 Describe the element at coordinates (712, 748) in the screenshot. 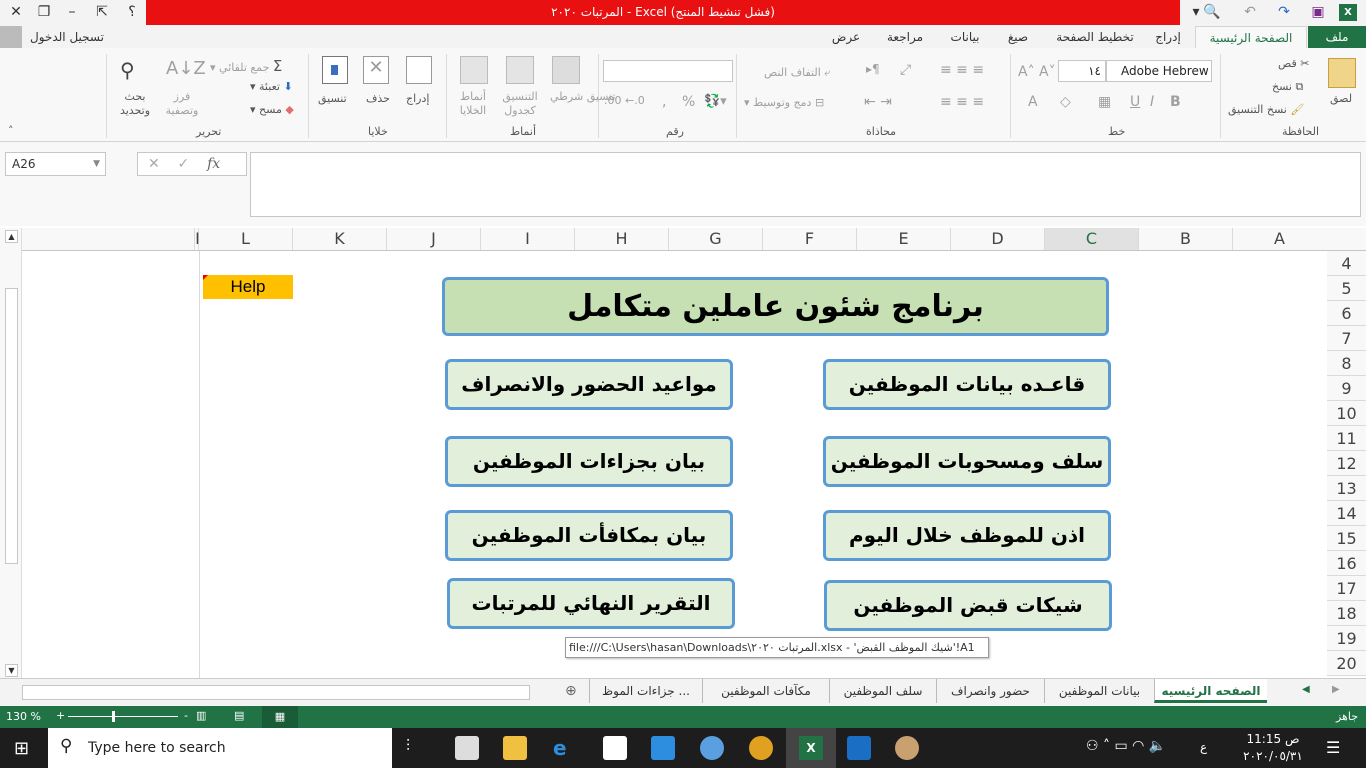

I see `browser-icon` at that location.